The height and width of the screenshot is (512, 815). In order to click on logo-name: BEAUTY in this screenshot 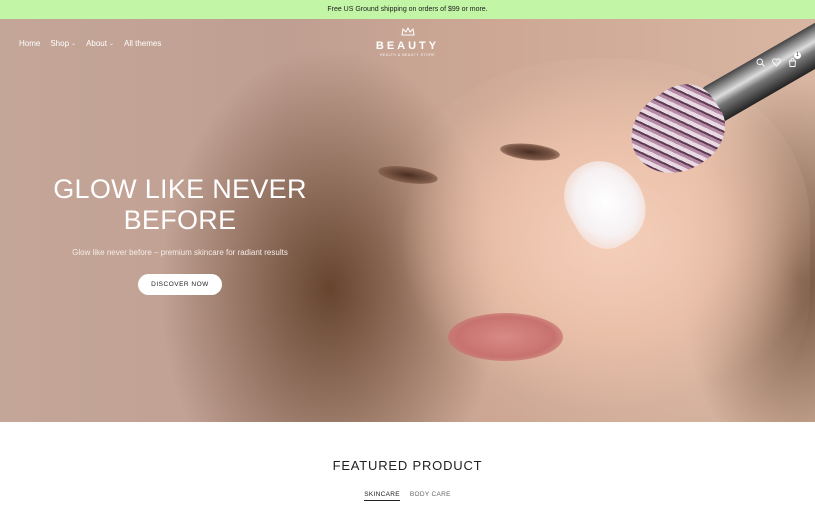, I will do `click(407, 46)`.